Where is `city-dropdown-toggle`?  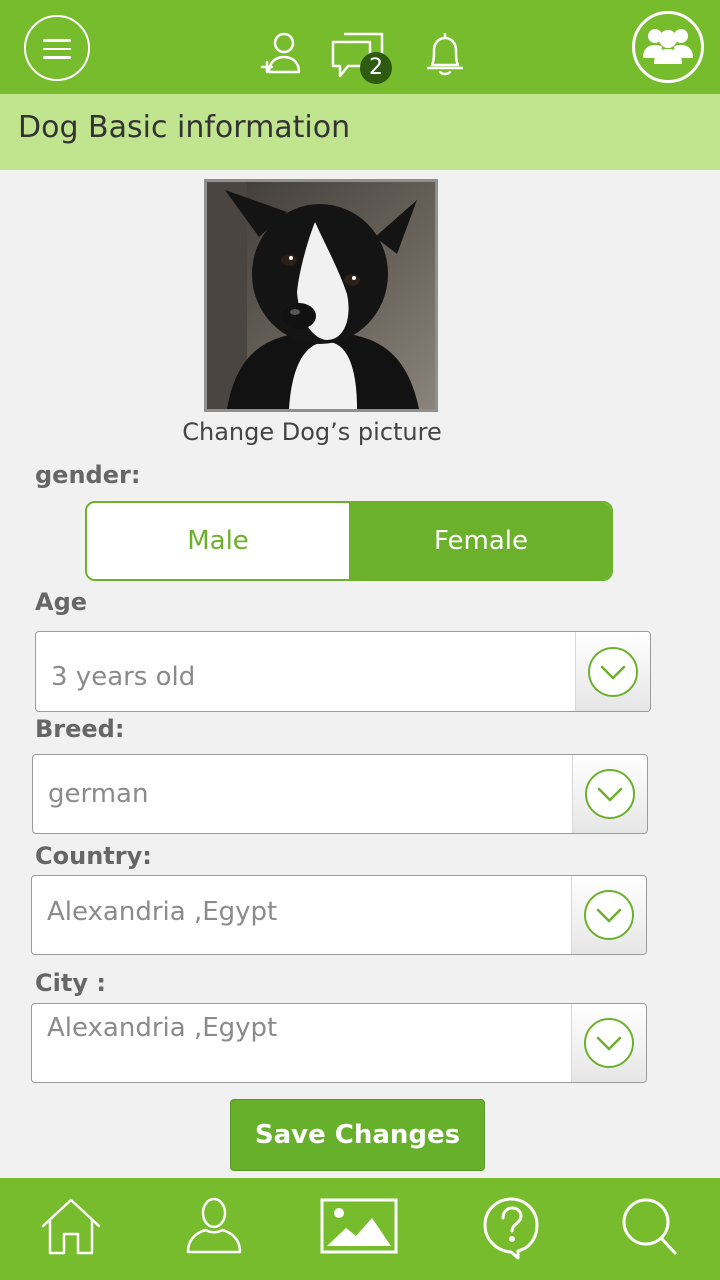 city-dropdown-toggle is located at coordinates (608, 1043).